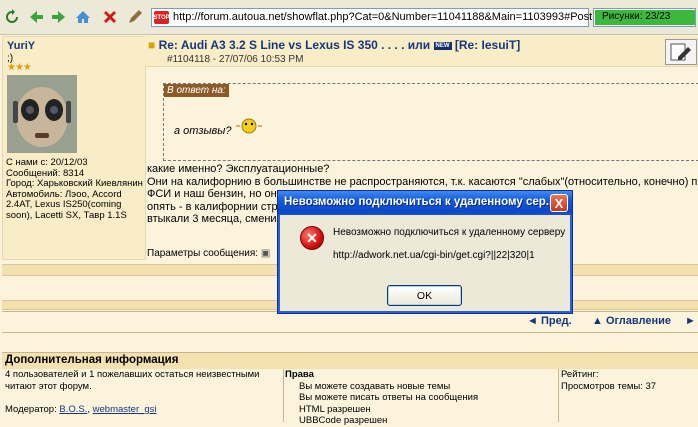 The image size is (698, 427). I want to click on next-button: ►, so click(690, 321).